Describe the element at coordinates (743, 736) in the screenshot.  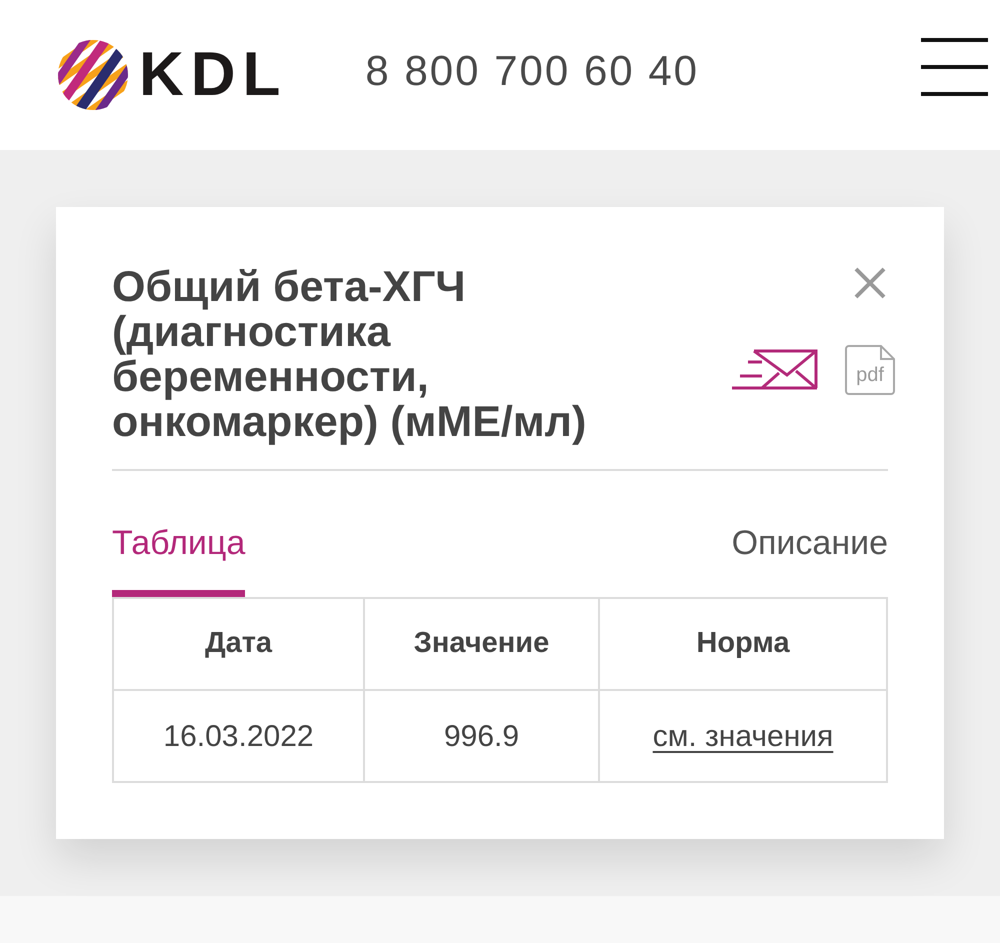
I see `reference-values-link: см. значения` at that location.